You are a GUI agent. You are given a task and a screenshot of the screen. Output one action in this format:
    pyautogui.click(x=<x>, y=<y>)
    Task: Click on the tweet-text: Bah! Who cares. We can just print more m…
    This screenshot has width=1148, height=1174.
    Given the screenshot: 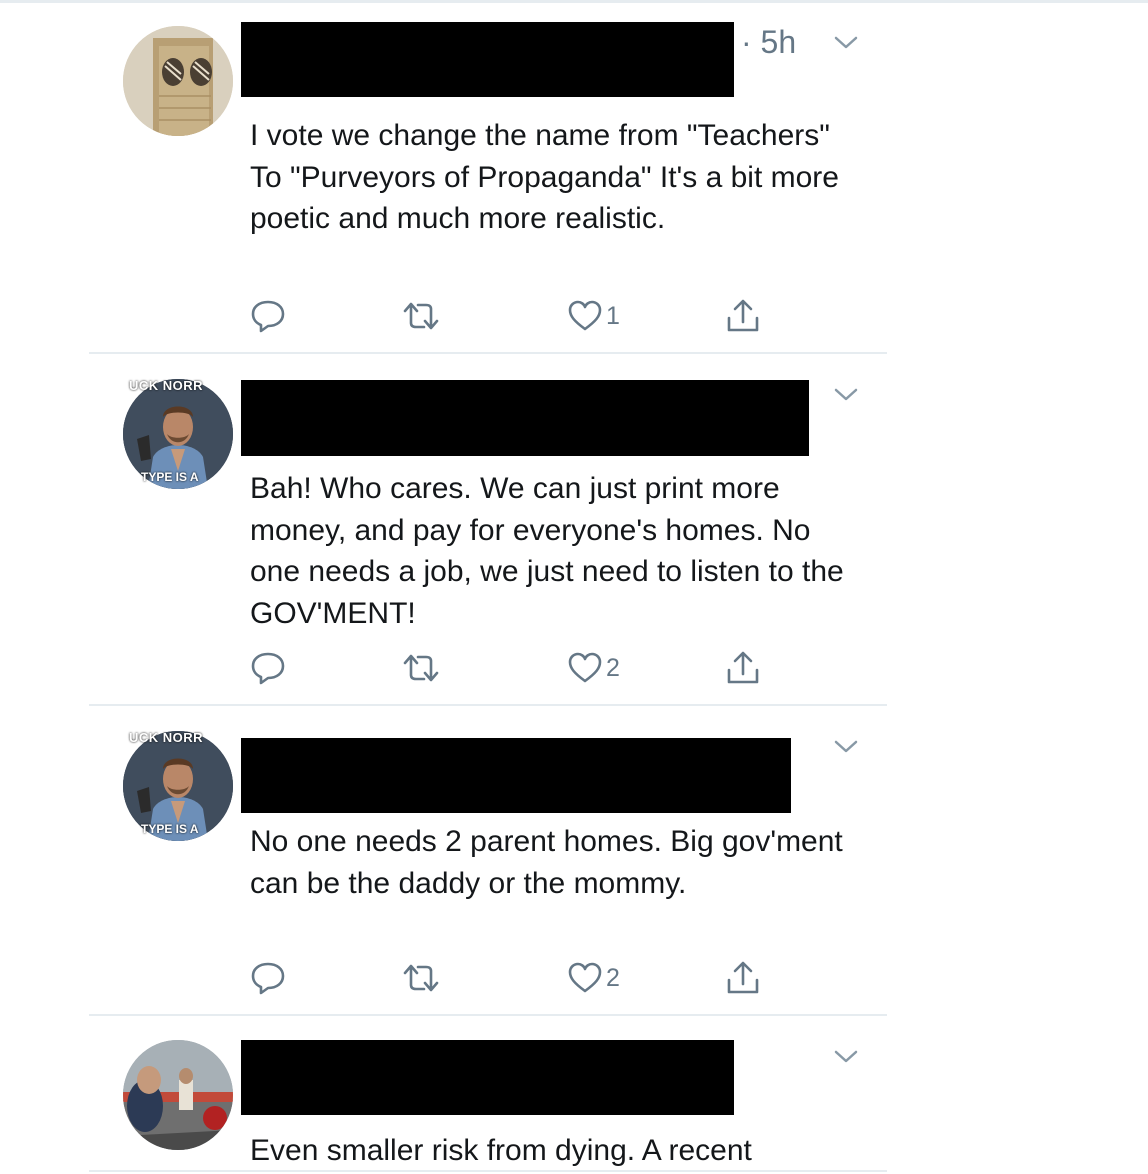 What is the action you would take?
    pyautogui.click(x=547, y=551)
    